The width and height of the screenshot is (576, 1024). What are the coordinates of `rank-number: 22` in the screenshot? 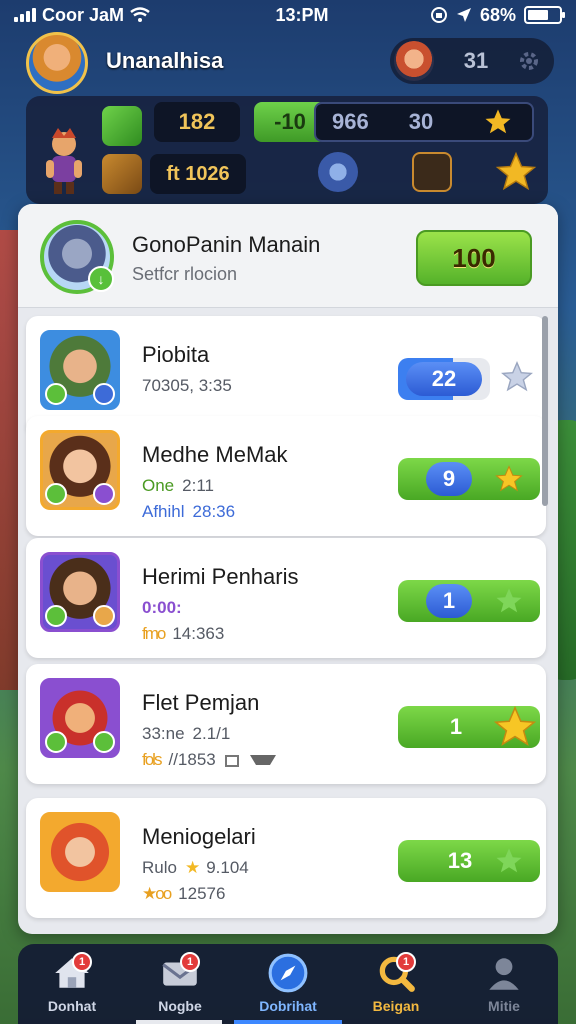 It's located at (444, 379).